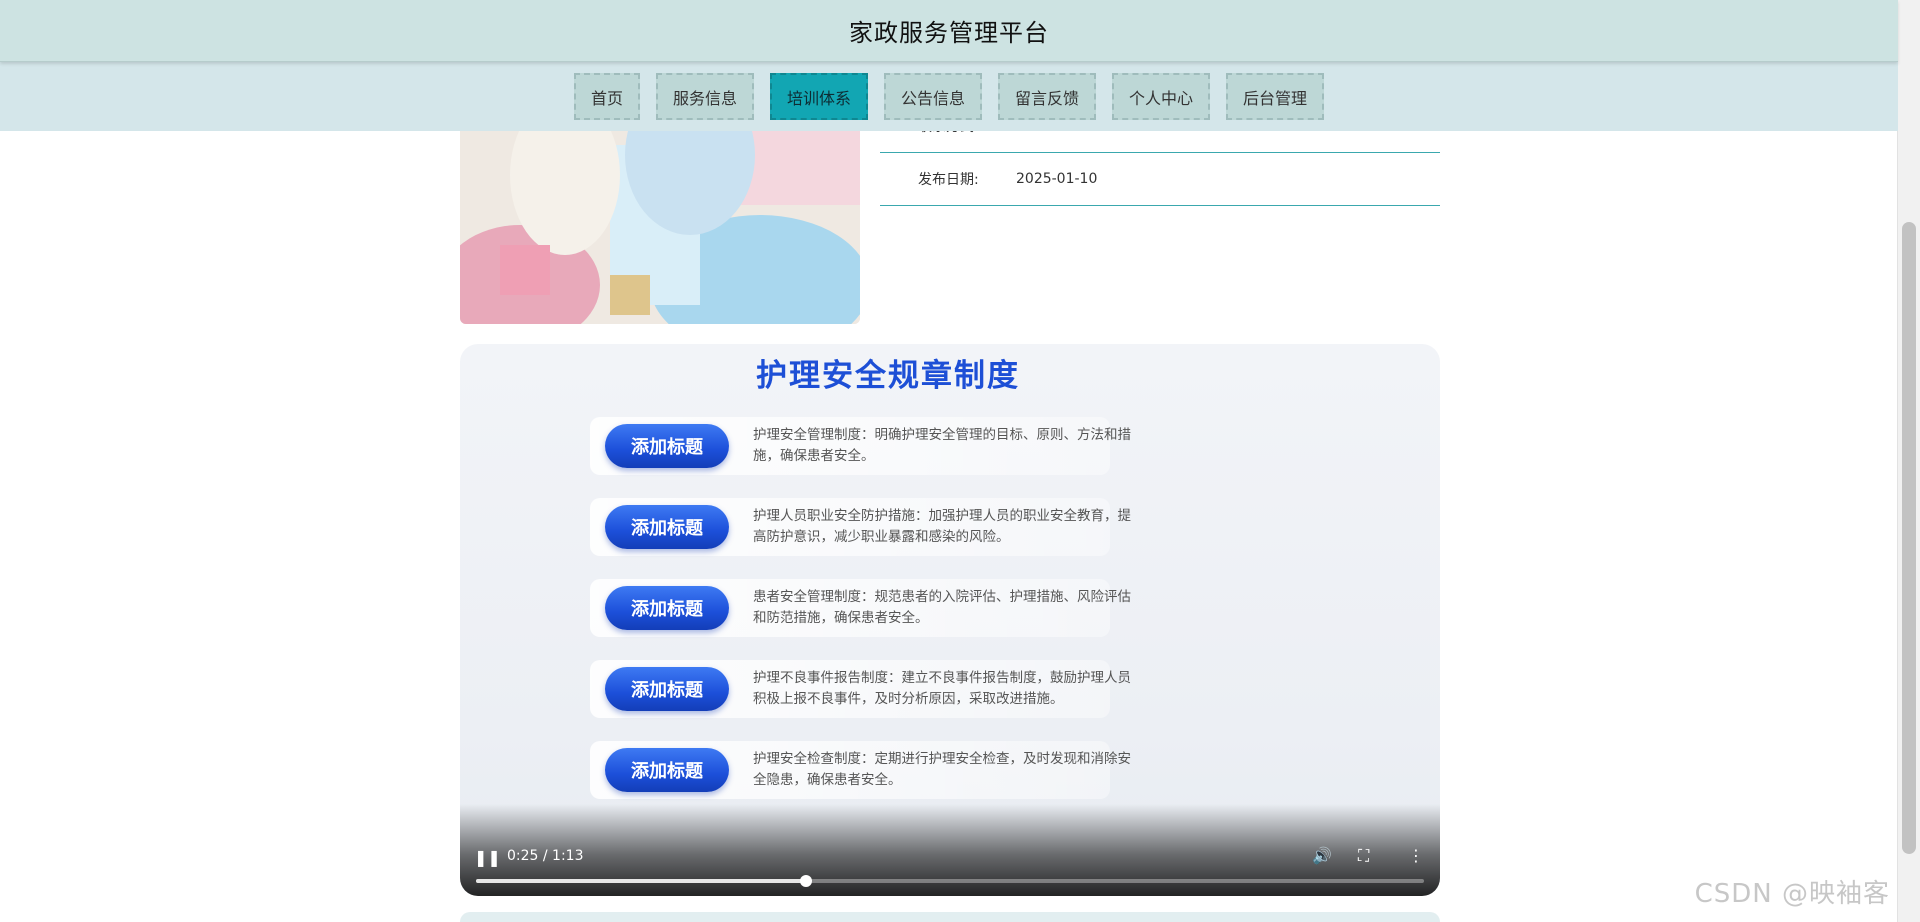 This screenshot has height=922, width=1920. What do you see at coordinates (942, 445) in the screenshot?
I see `slide-item-text: 护理安全管理制度：明确护理安全管理的目标、原则、方法和措施，确保患者安全。` at bounding box center [942, 445].